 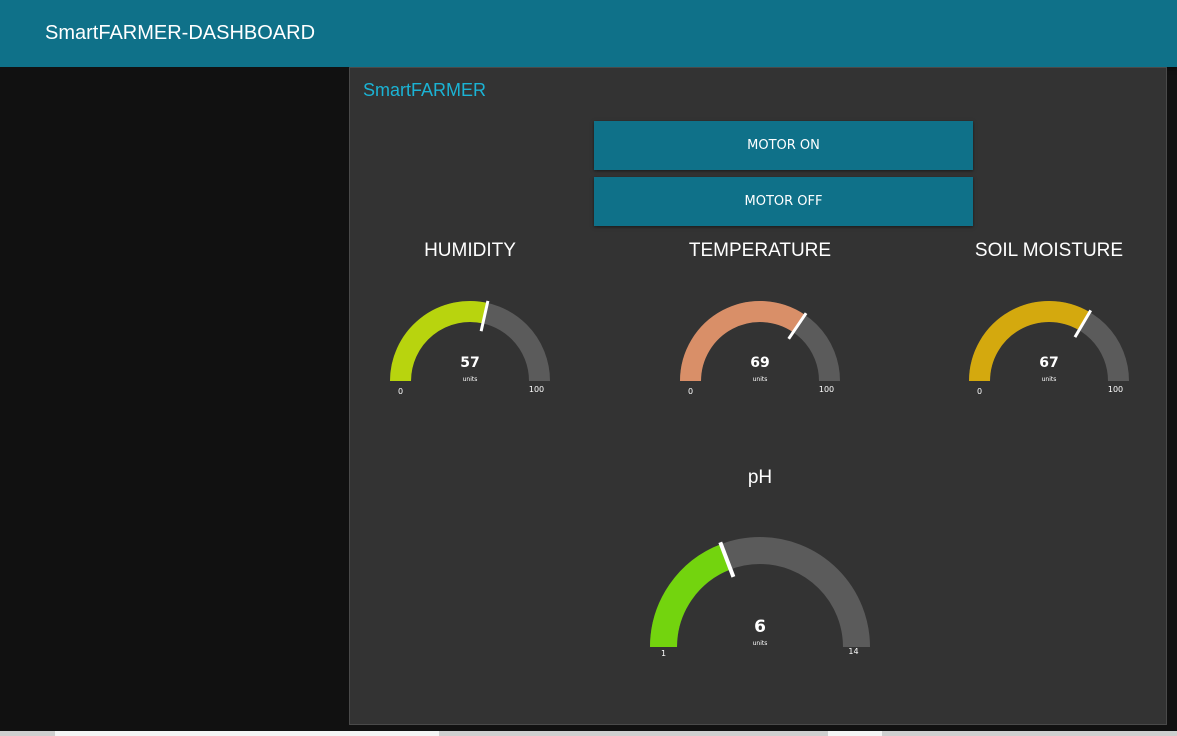 What do you see at coordinates (760, 250) in the screenshot?
I see `temperature-title: TEMPERATURE` at bounding box center [760, 250].